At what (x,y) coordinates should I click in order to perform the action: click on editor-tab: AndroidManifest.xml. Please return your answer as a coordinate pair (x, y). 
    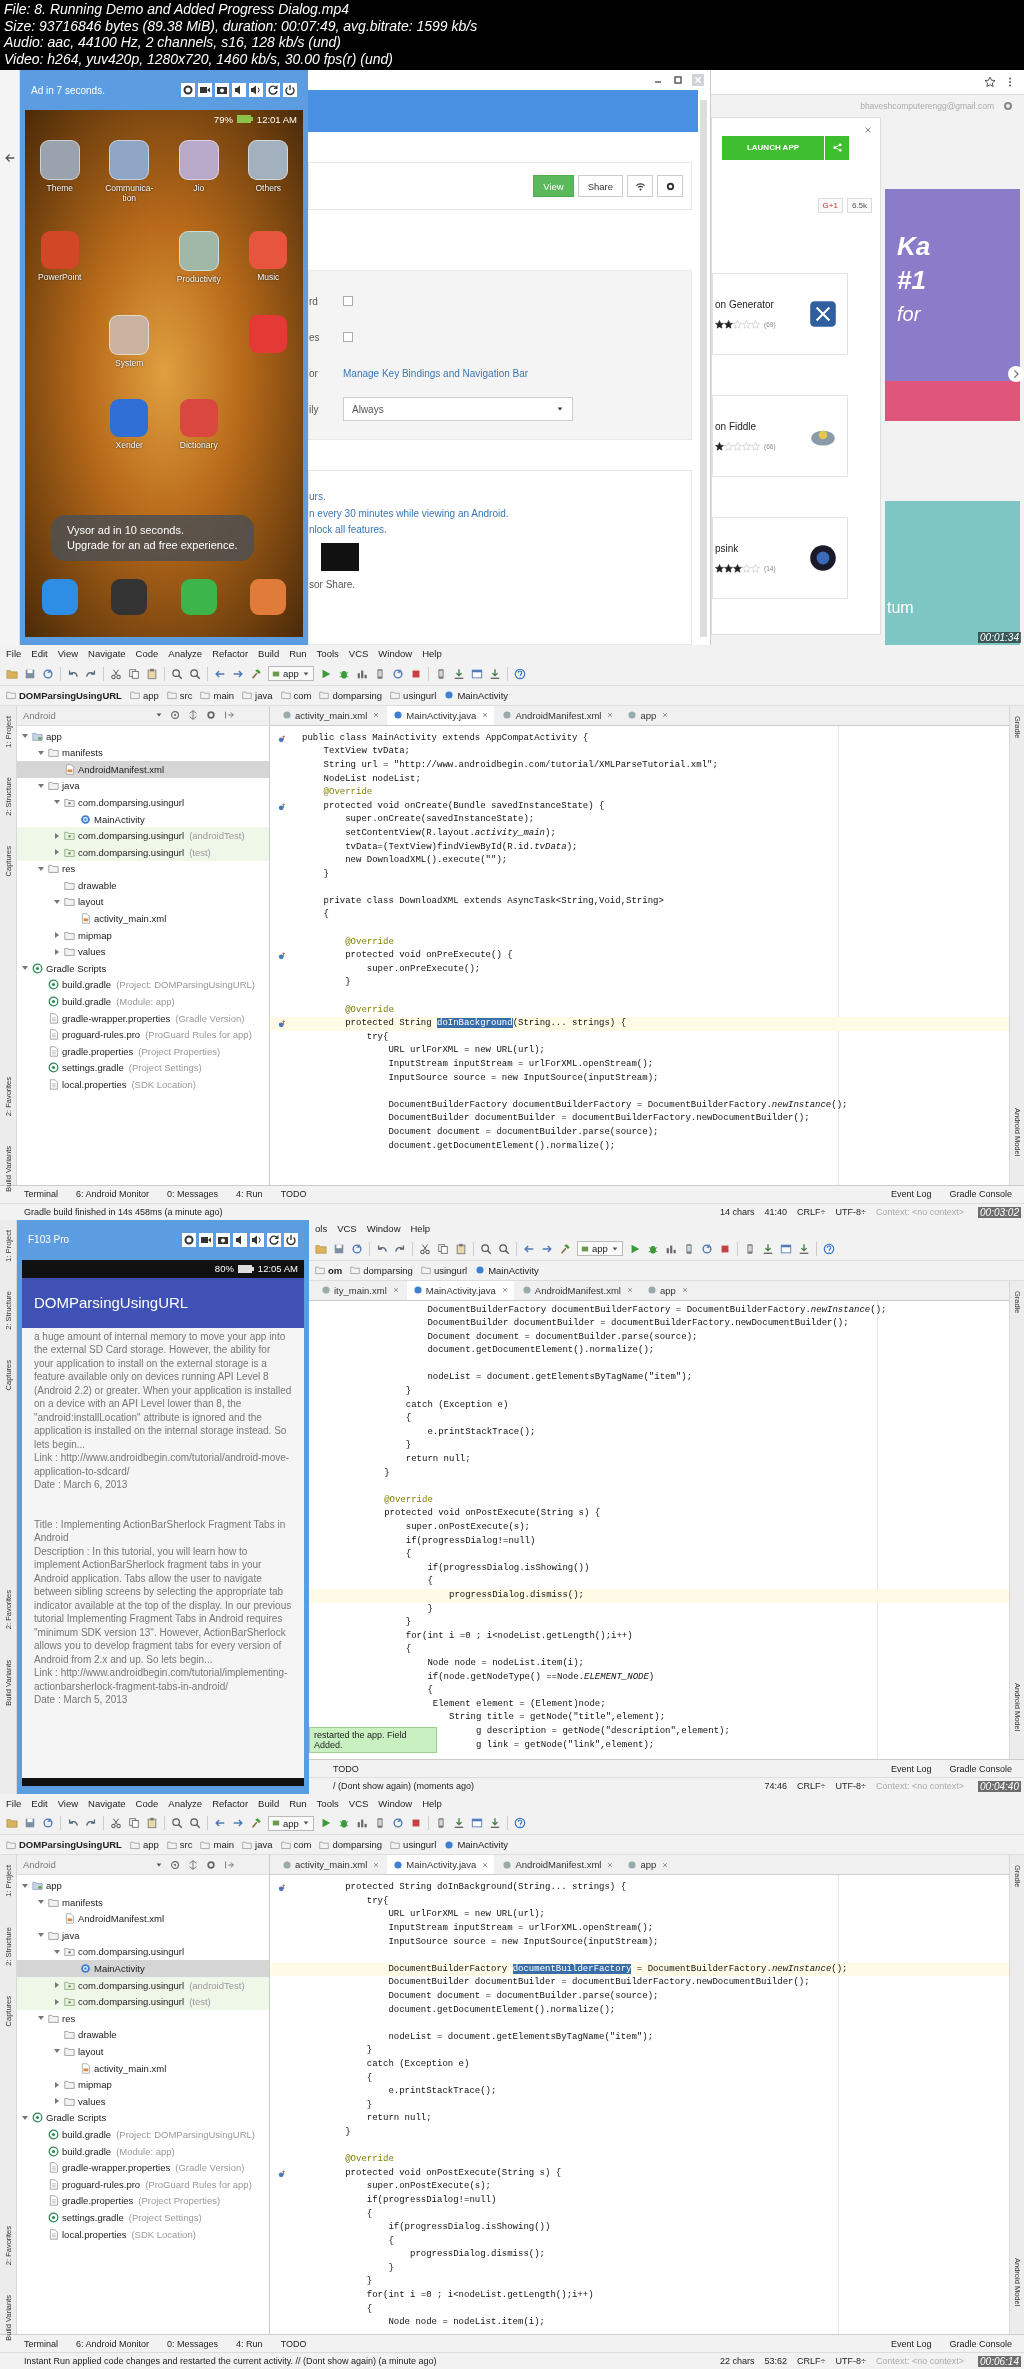
    Looking at the image, I should click on (577, 1290).